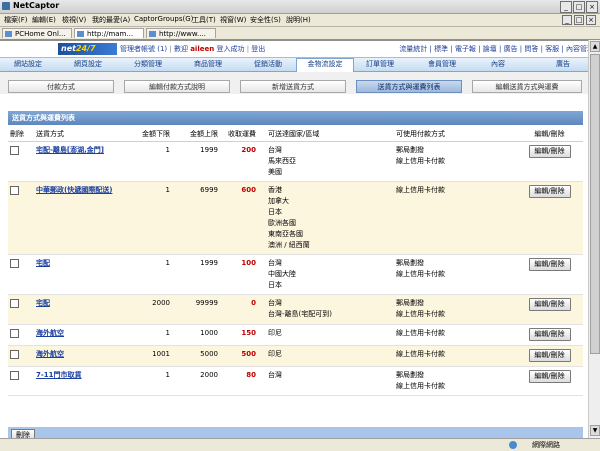  I want to click on link-service: 客服, so click(552, 49).